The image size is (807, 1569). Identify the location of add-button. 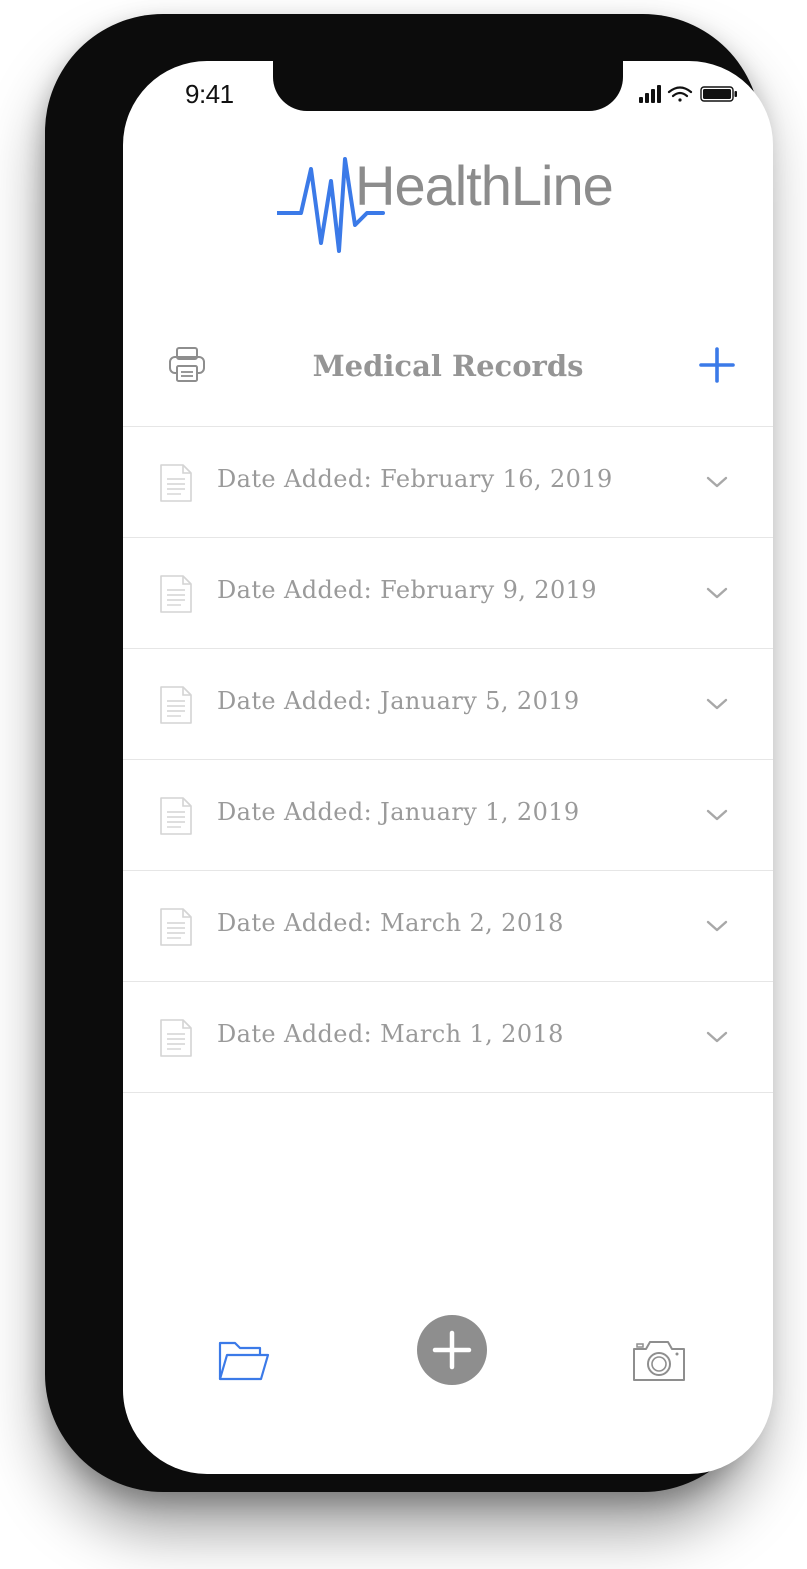
(452, 1350).